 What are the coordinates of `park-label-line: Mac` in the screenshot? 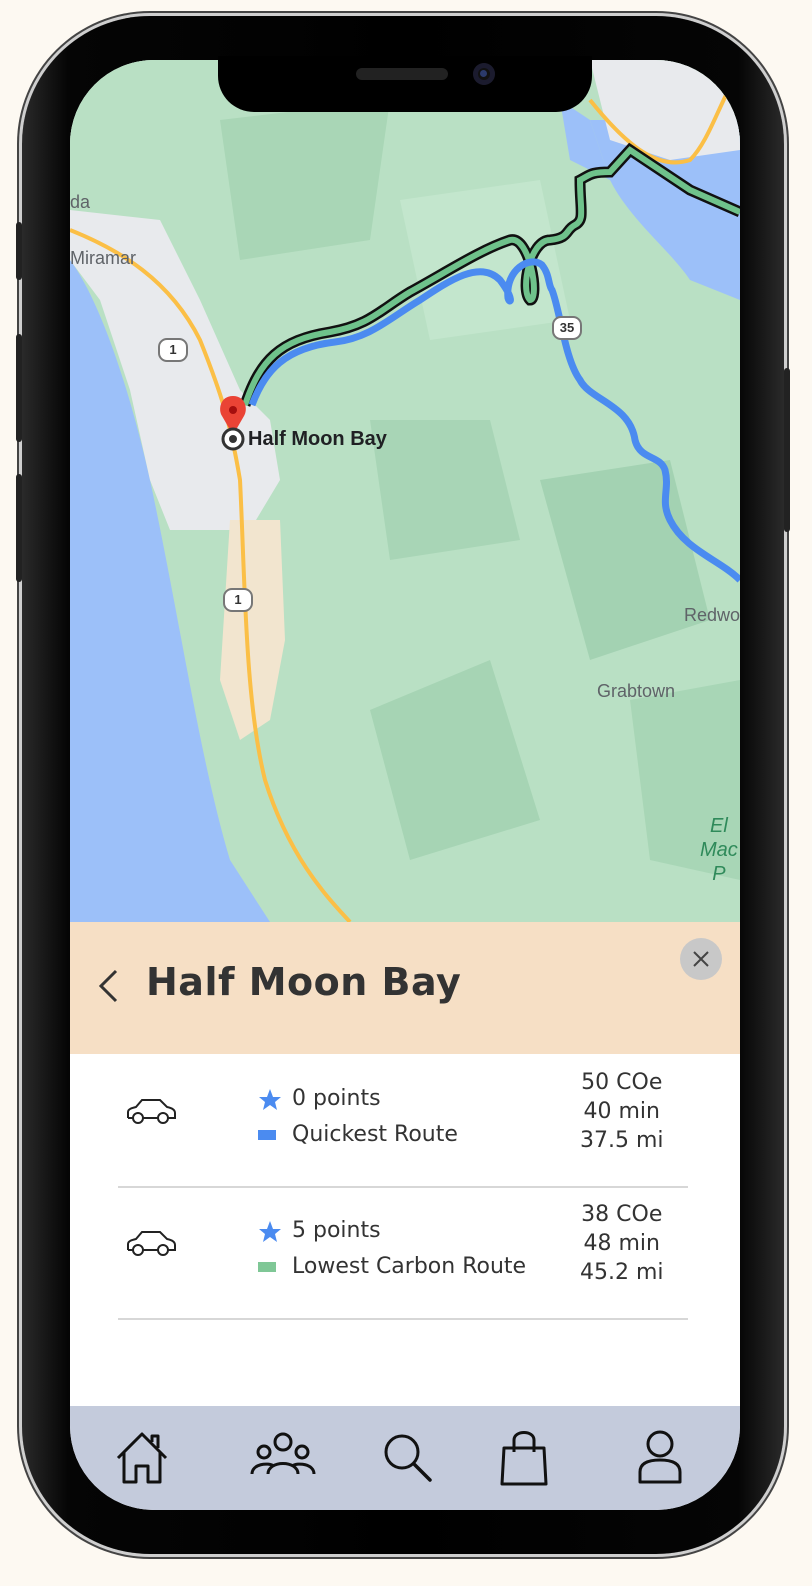 It's located at (719, 850).